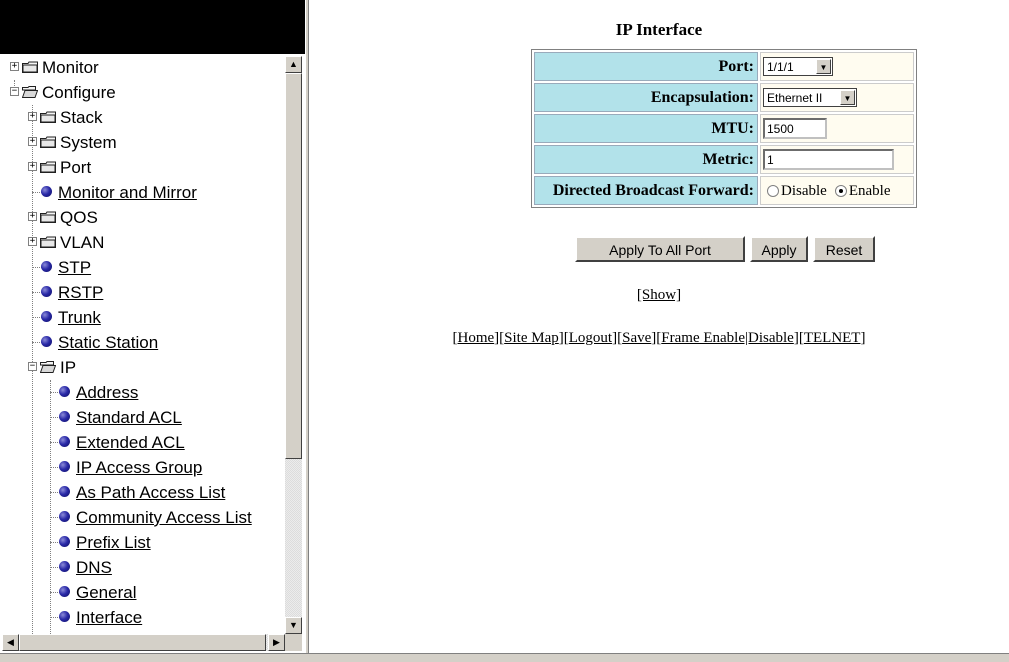  Describe the element at coordinates (143, 292) in the screenshot. I see `tree-item-rstp: RSTP` at that location.